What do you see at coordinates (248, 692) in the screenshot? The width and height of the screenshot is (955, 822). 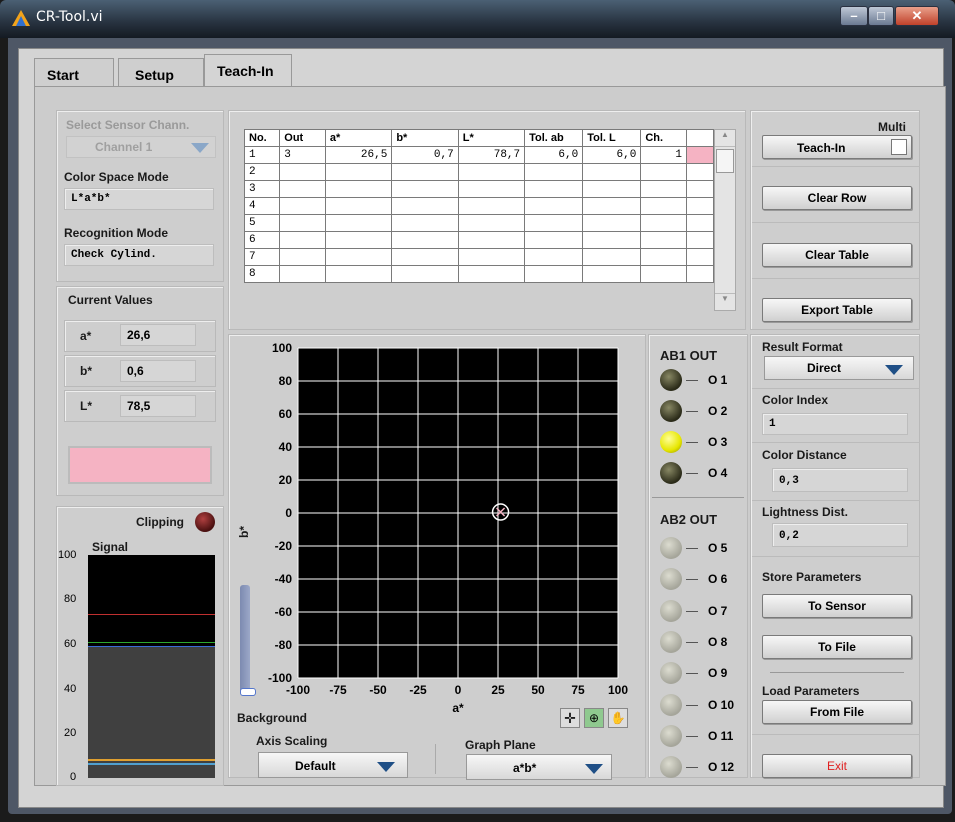 I see `background-slider-knob` at bounding box center [248, 692].